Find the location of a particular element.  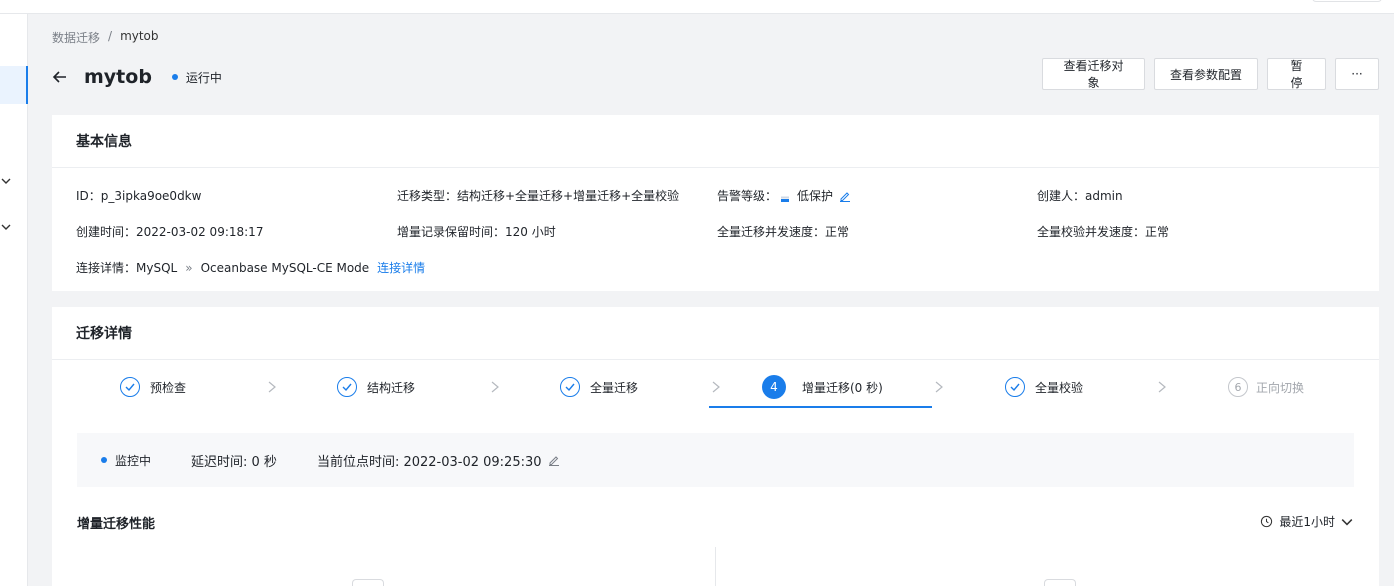

alert-value: 低保护 is located at coordinates (815, 196).